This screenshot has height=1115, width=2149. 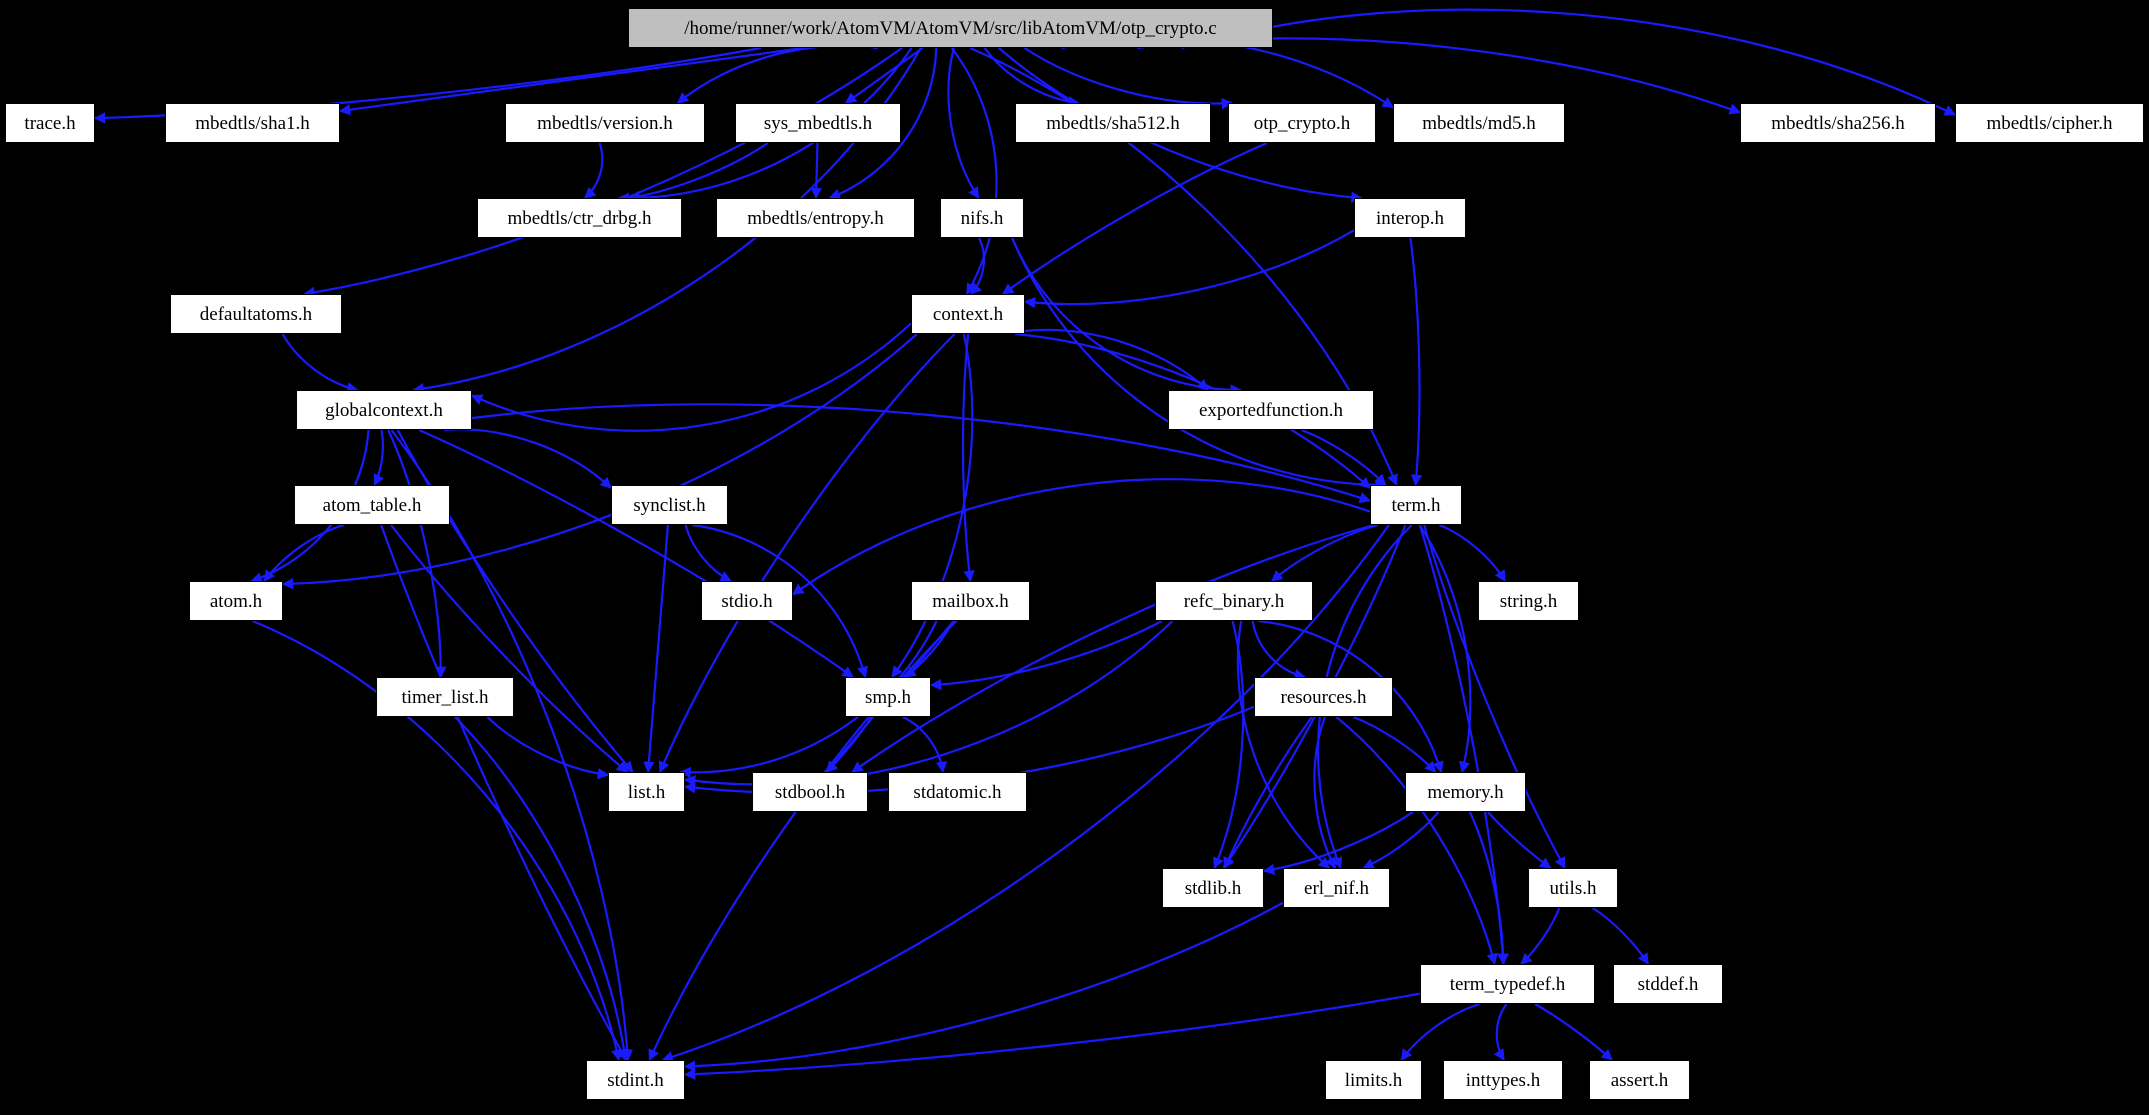 I want to click on graph-node-label: mbedtls/ctr_drbg.h, so click(x=579, y=218).